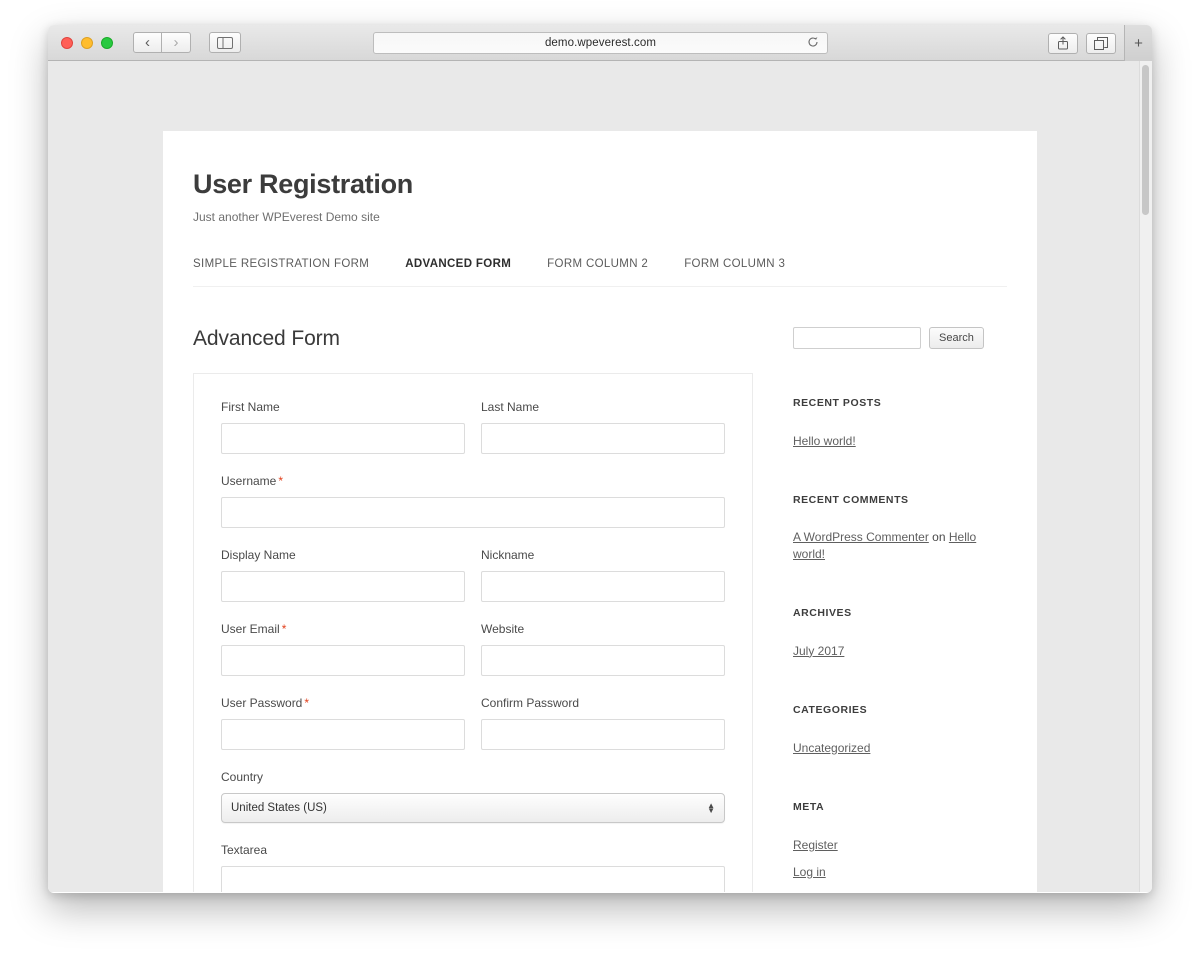 The width and height of the screenshot is (1200, 959). Describe the element at coordinates (343, 734) in the screenshot. I see `user-password-input` at that location.